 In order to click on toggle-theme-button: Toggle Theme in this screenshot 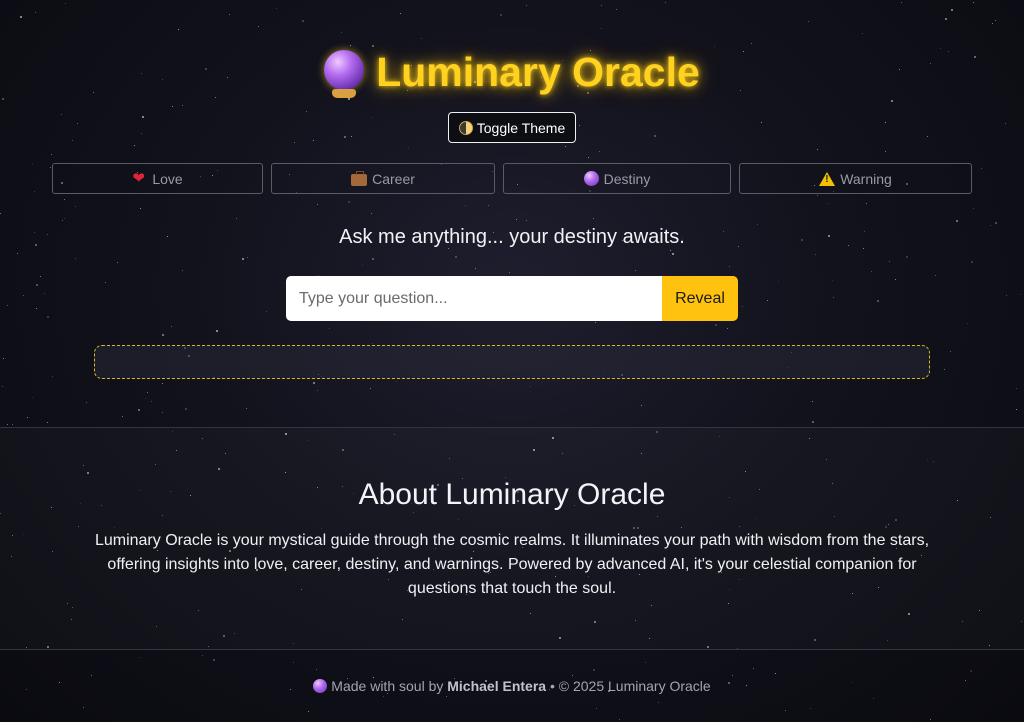, I will do `click(512, 127)`.